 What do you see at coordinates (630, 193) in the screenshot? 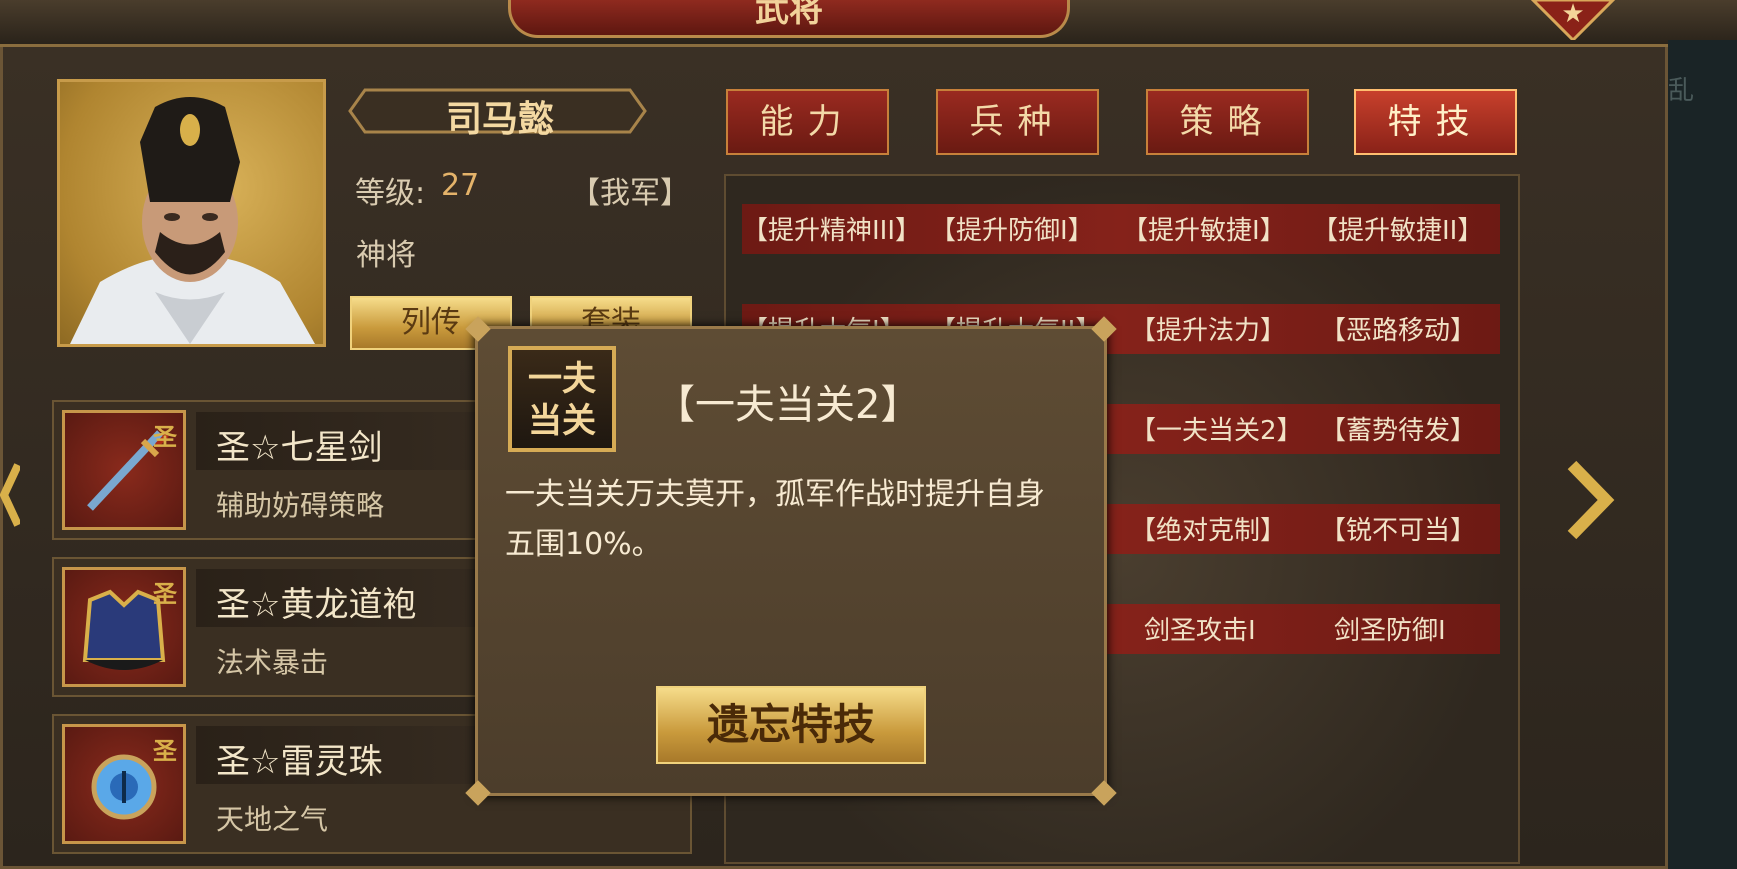
I see `faction-label: 【我军】` at bounding box center [630, 193].